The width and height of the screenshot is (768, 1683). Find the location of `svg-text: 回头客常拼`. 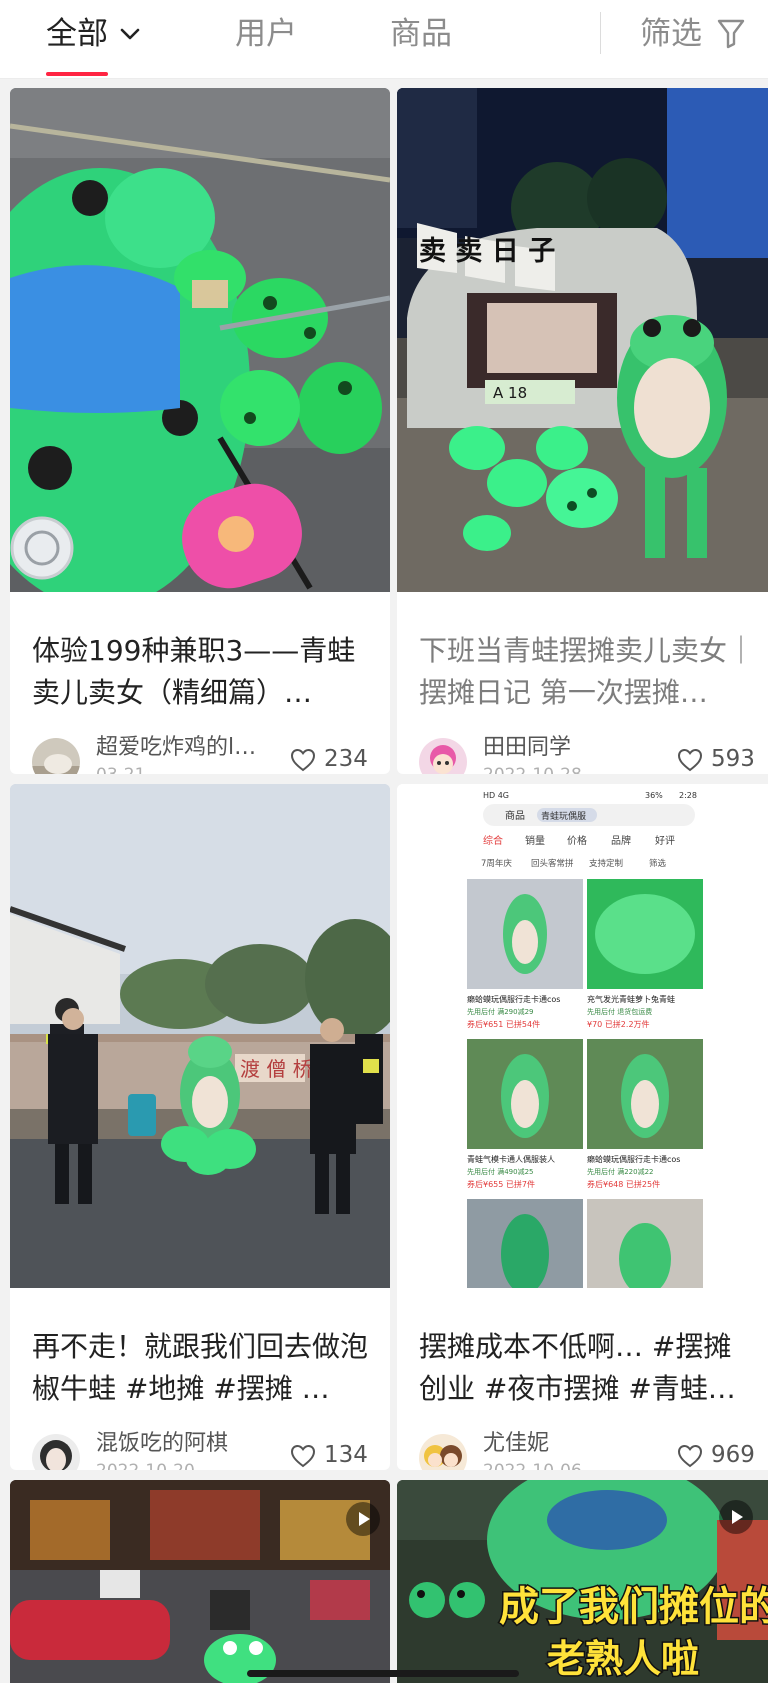

svg-text: 回头客常拼 is located at coordinates (552, 863).